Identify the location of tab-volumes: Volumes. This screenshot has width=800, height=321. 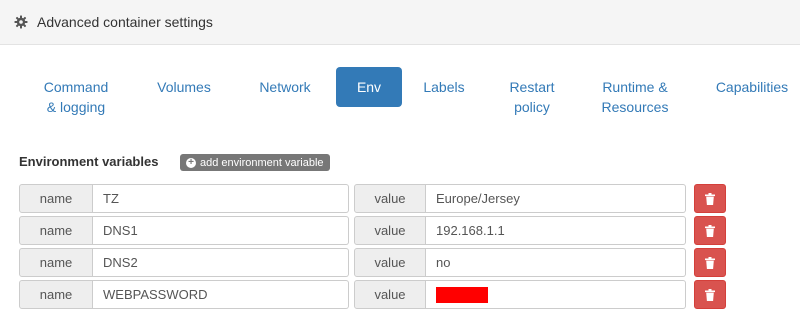
(184, 92).